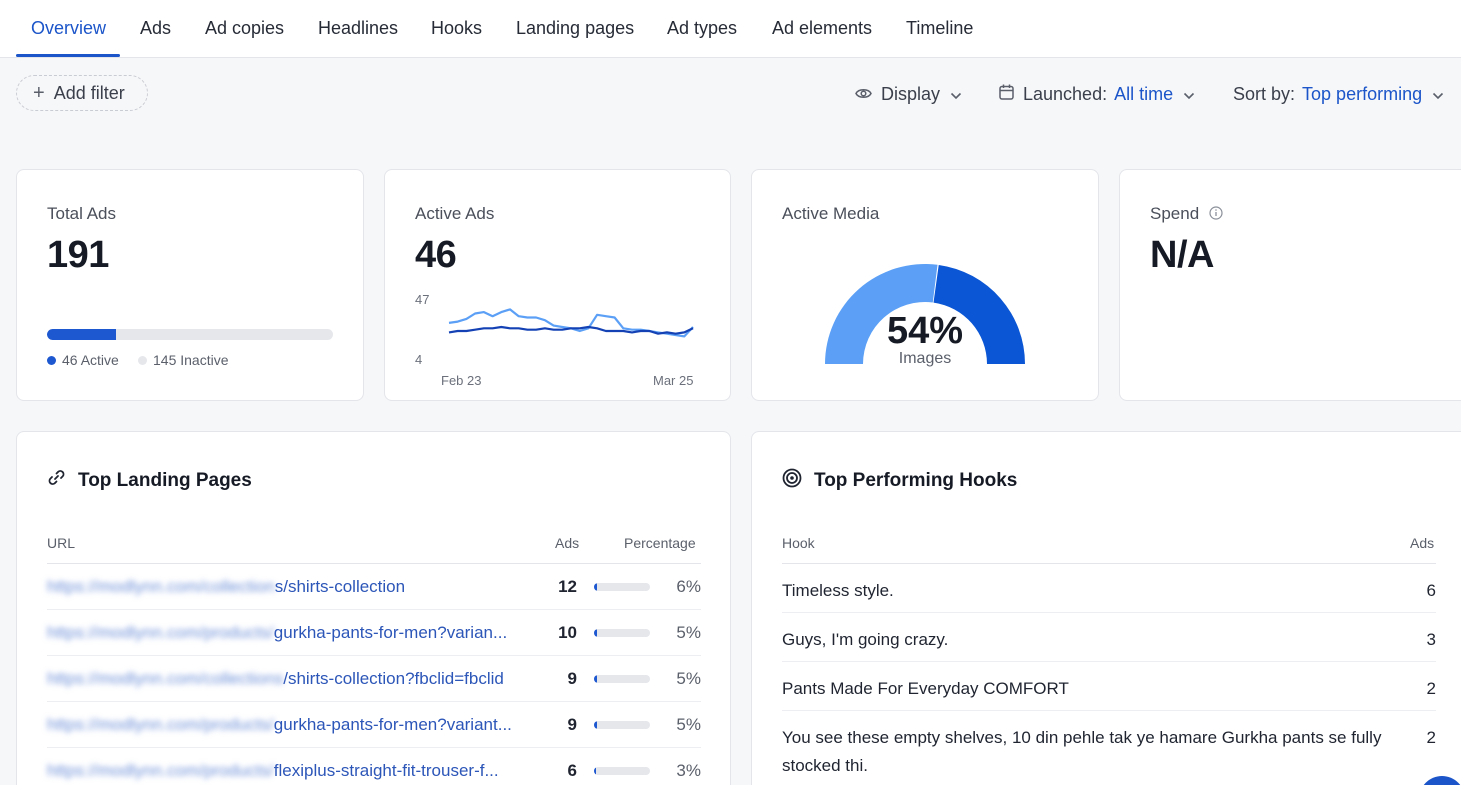  I want to click on target-icon, so click(792, 481).